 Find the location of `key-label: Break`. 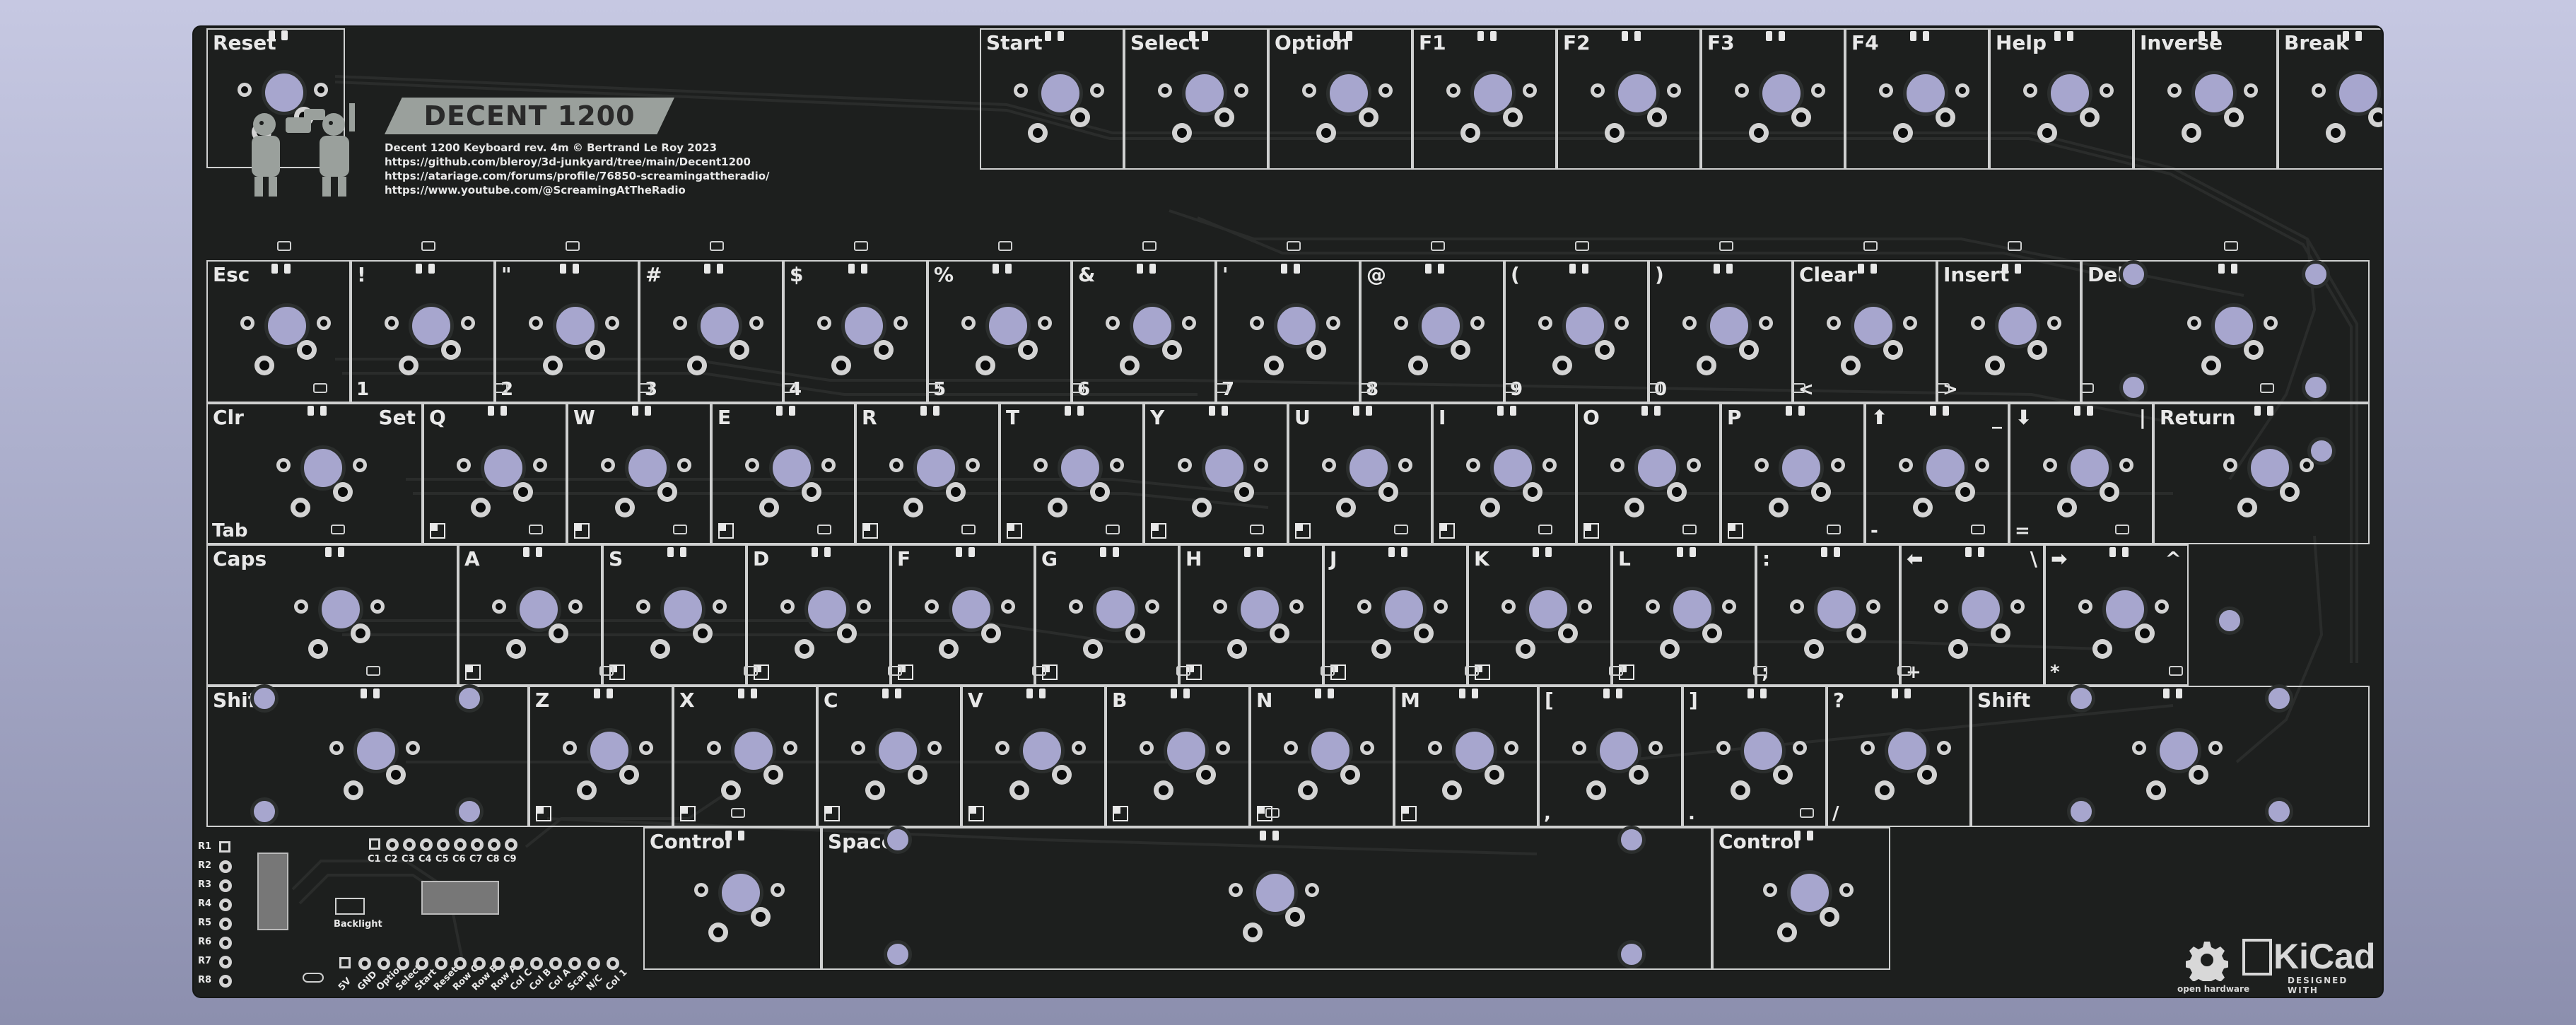

key-label: Break is located at coordinates (2317, 42).